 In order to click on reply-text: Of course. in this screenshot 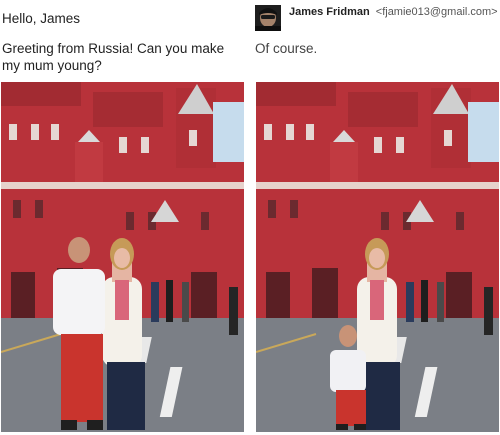, I will do `click(286, 48)`.